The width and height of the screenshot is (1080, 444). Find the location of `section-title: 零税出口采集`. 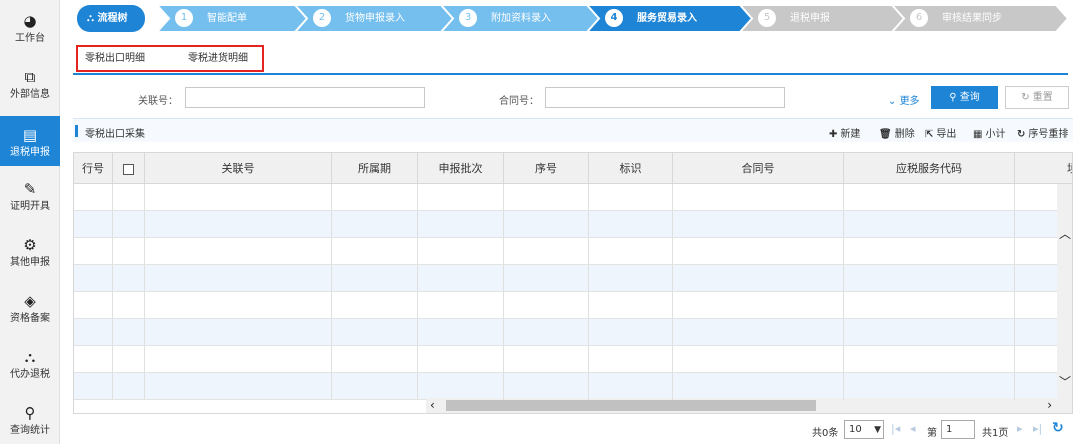

section-title: 零税出口采集 is located at coordinates (115, 134).